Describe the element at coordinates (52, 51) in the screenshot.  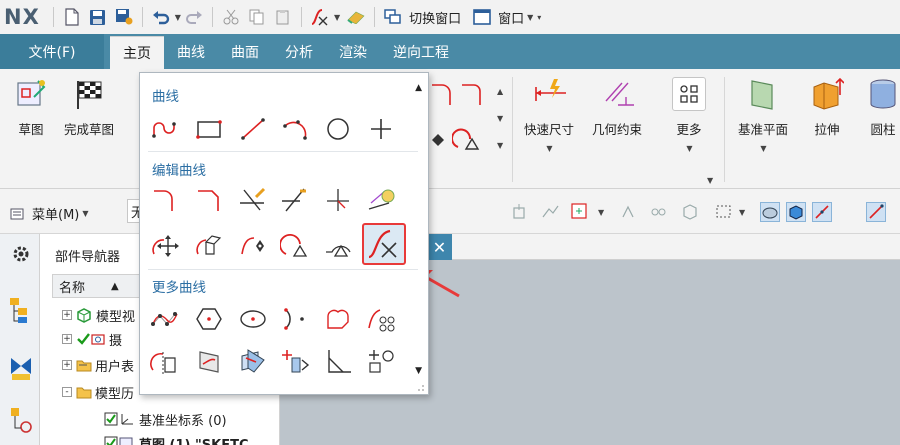
I see `tab-file: 文件(F)` at that location.